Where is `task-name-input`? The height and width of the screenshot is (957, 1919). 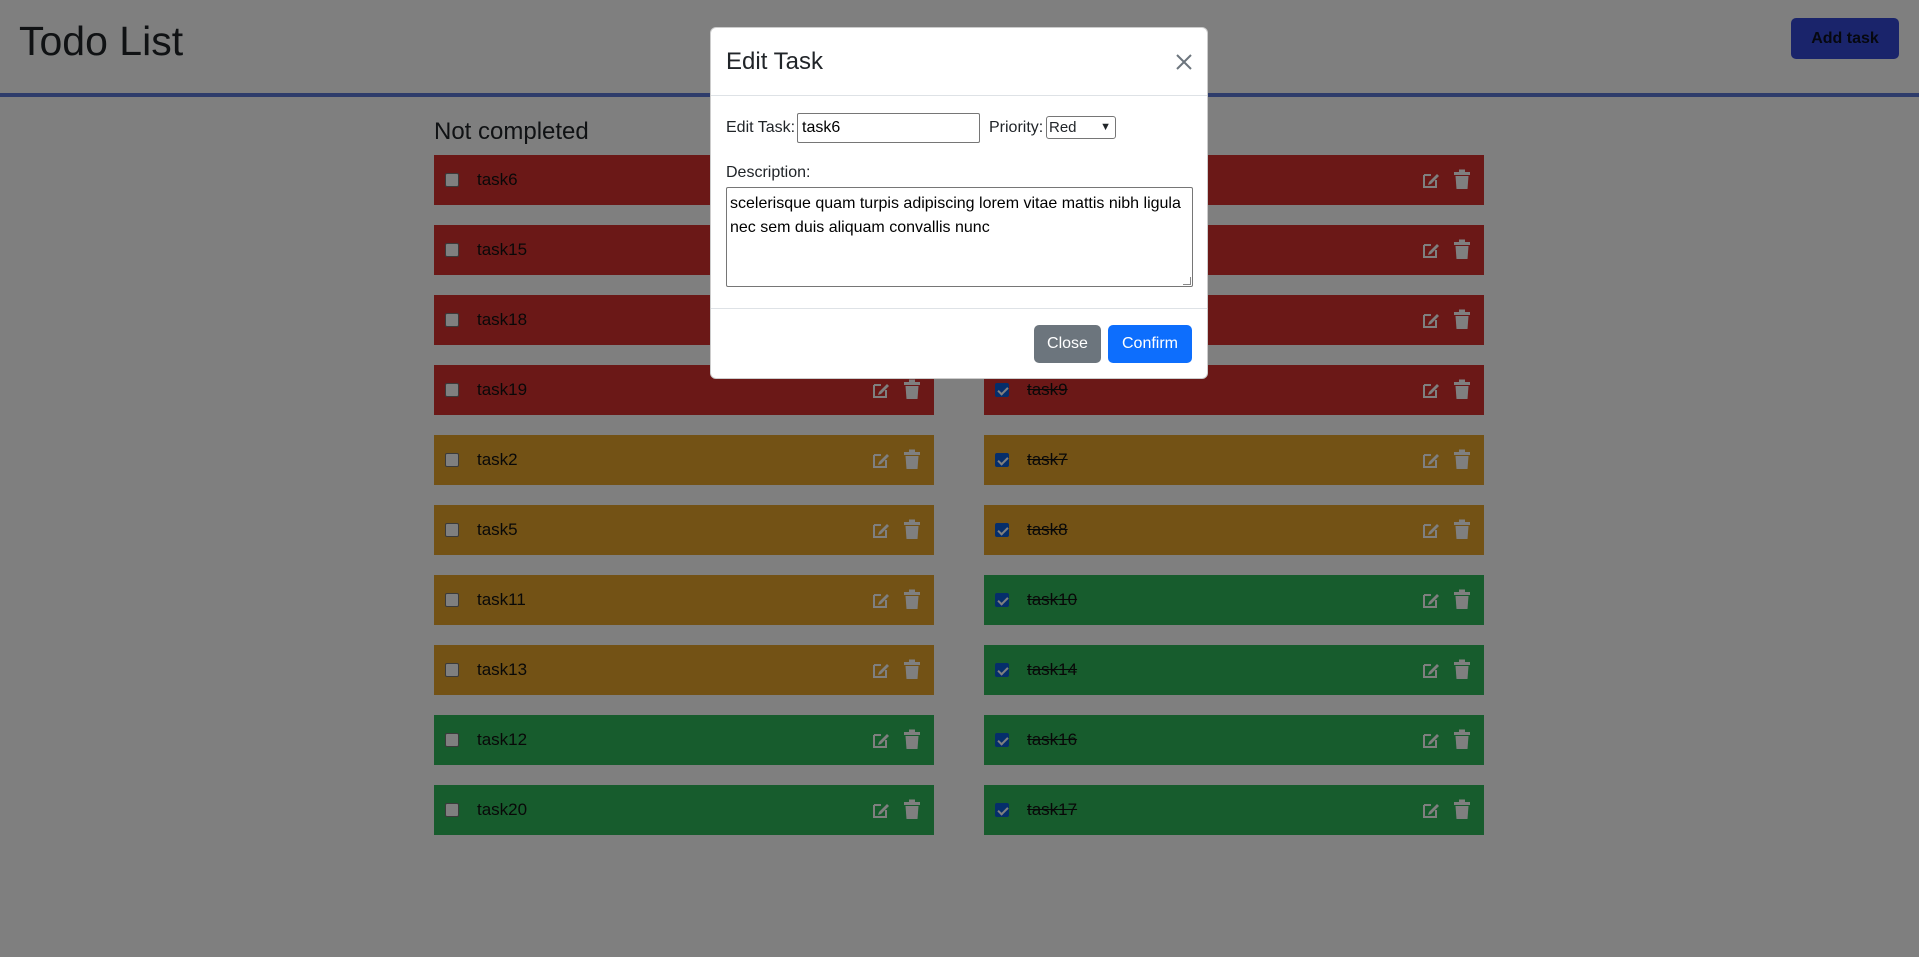
task-name-input is located at coordinates (888, 128).